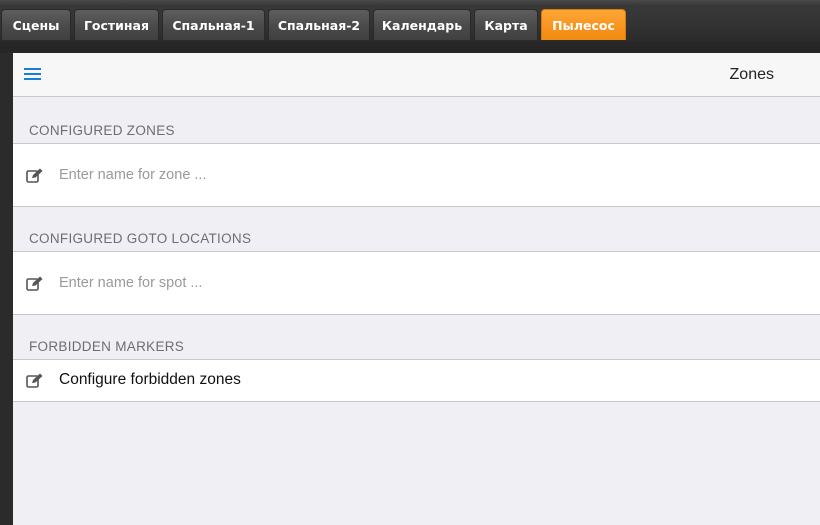 This screenshot has width=820, height=525. What do you see at coordinates (410, 2) in the screenshot?
I see `top-strip` at bounding box center [410, 2].